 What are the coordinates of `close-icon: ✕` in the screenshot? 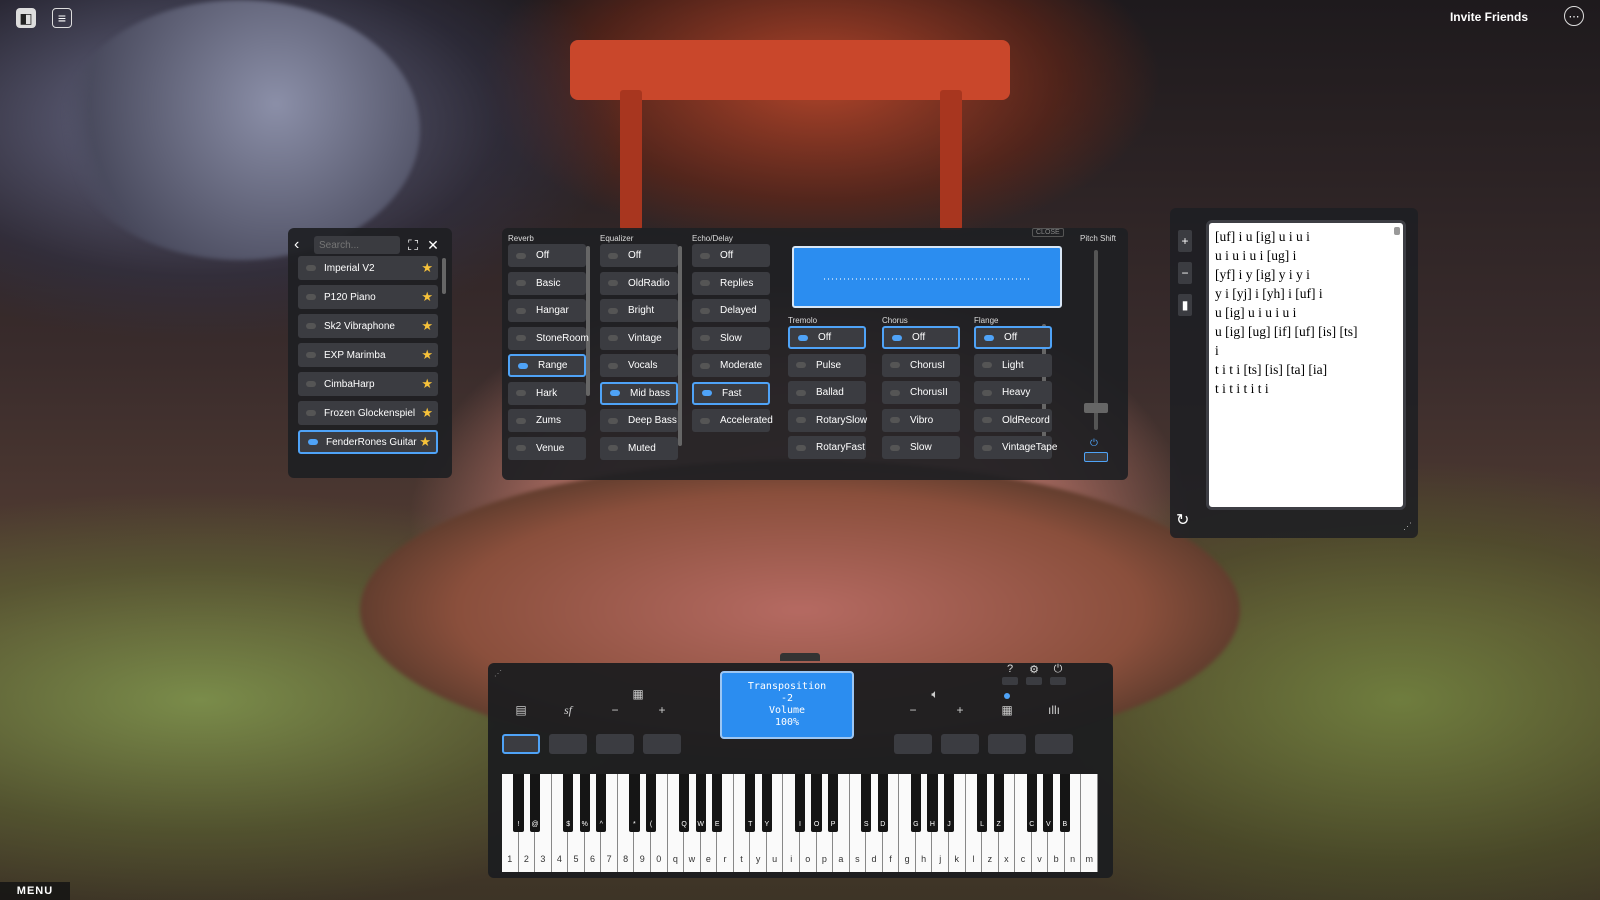 It's located at (433, 245).